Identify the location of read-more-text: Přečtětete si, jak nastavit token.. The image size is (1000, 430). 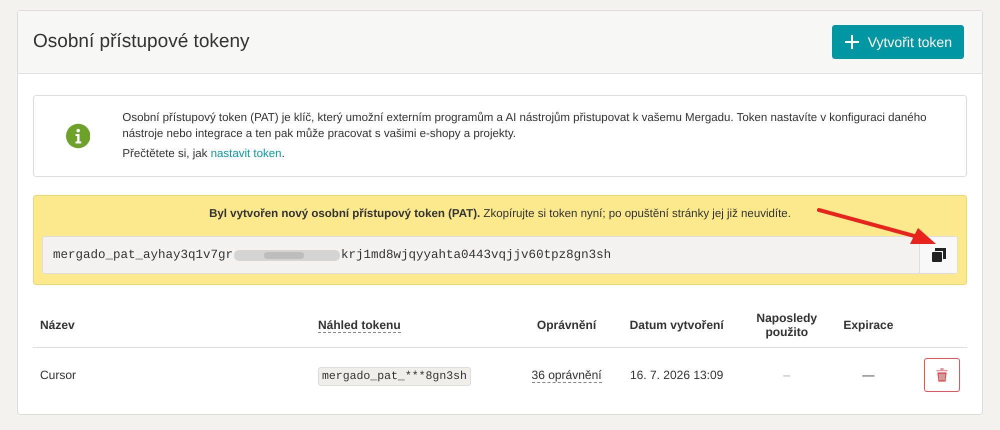
(204, 154).